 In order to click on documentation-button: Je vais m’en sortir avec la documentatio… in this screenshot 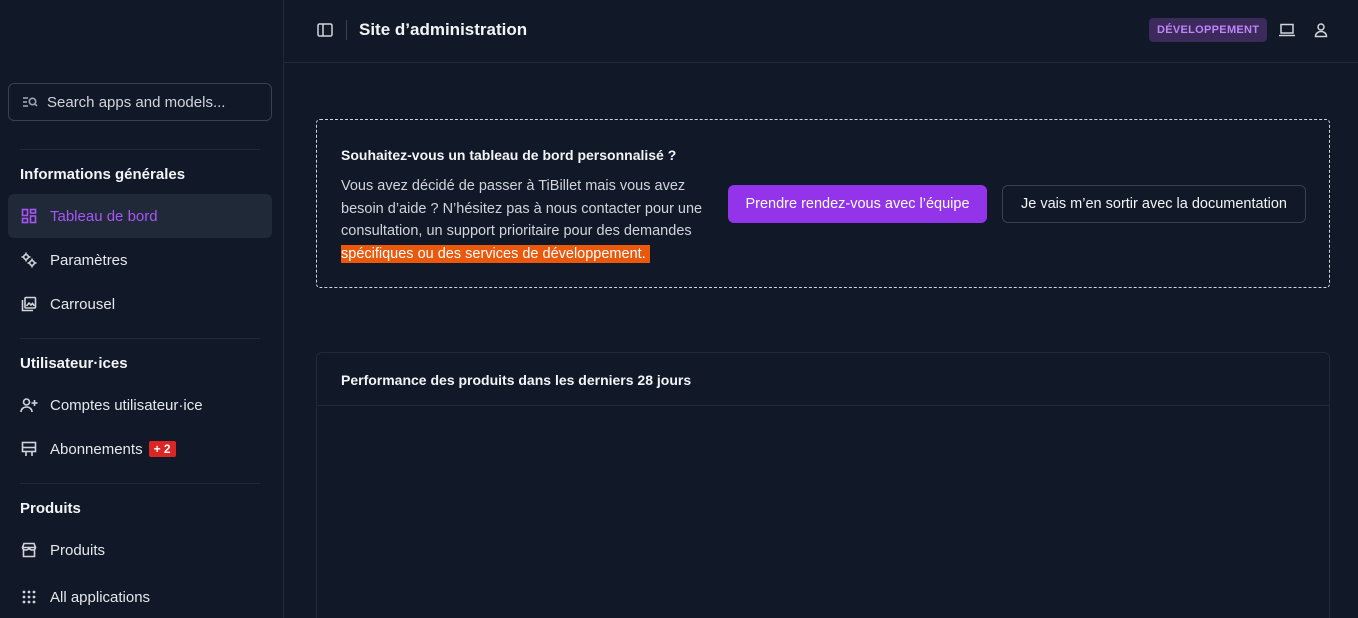, I will do `click(1154, 204)`.